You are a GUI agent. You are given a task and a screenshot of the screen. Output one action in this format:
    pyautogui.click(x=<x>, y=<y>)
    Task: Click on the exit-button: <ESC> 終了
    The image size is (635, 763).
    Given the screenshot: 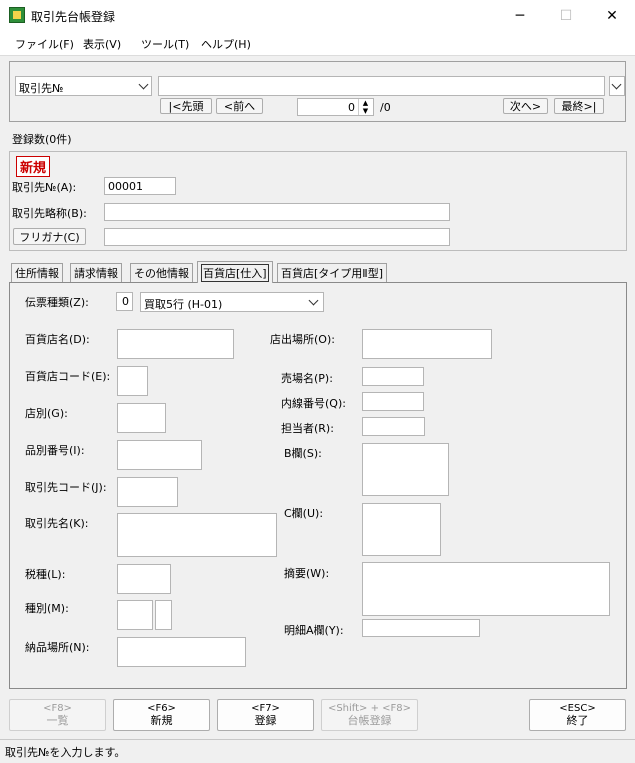 What is the action you would take?
    pyautogui.click(x=577, y=715)
    